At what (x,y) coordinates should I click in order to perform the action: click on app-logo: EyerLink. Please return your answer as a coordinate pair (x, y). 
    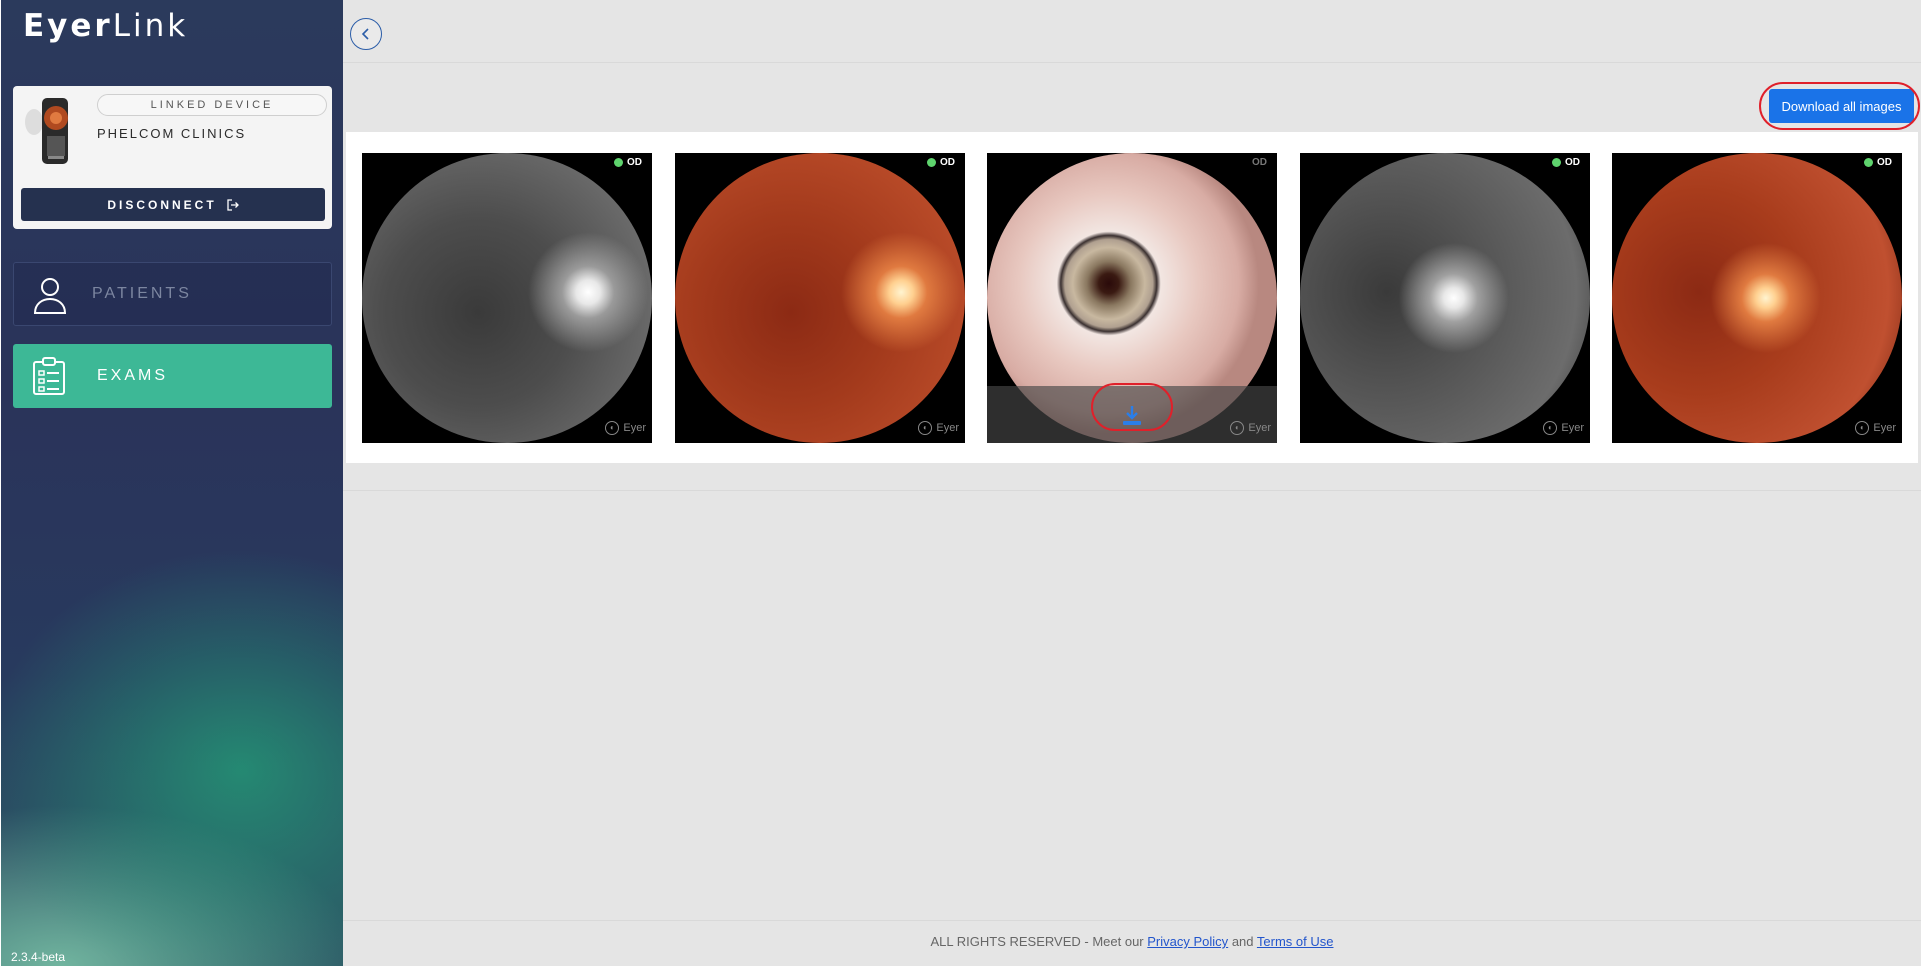
    Looking at the image, I should click on (105, 26).